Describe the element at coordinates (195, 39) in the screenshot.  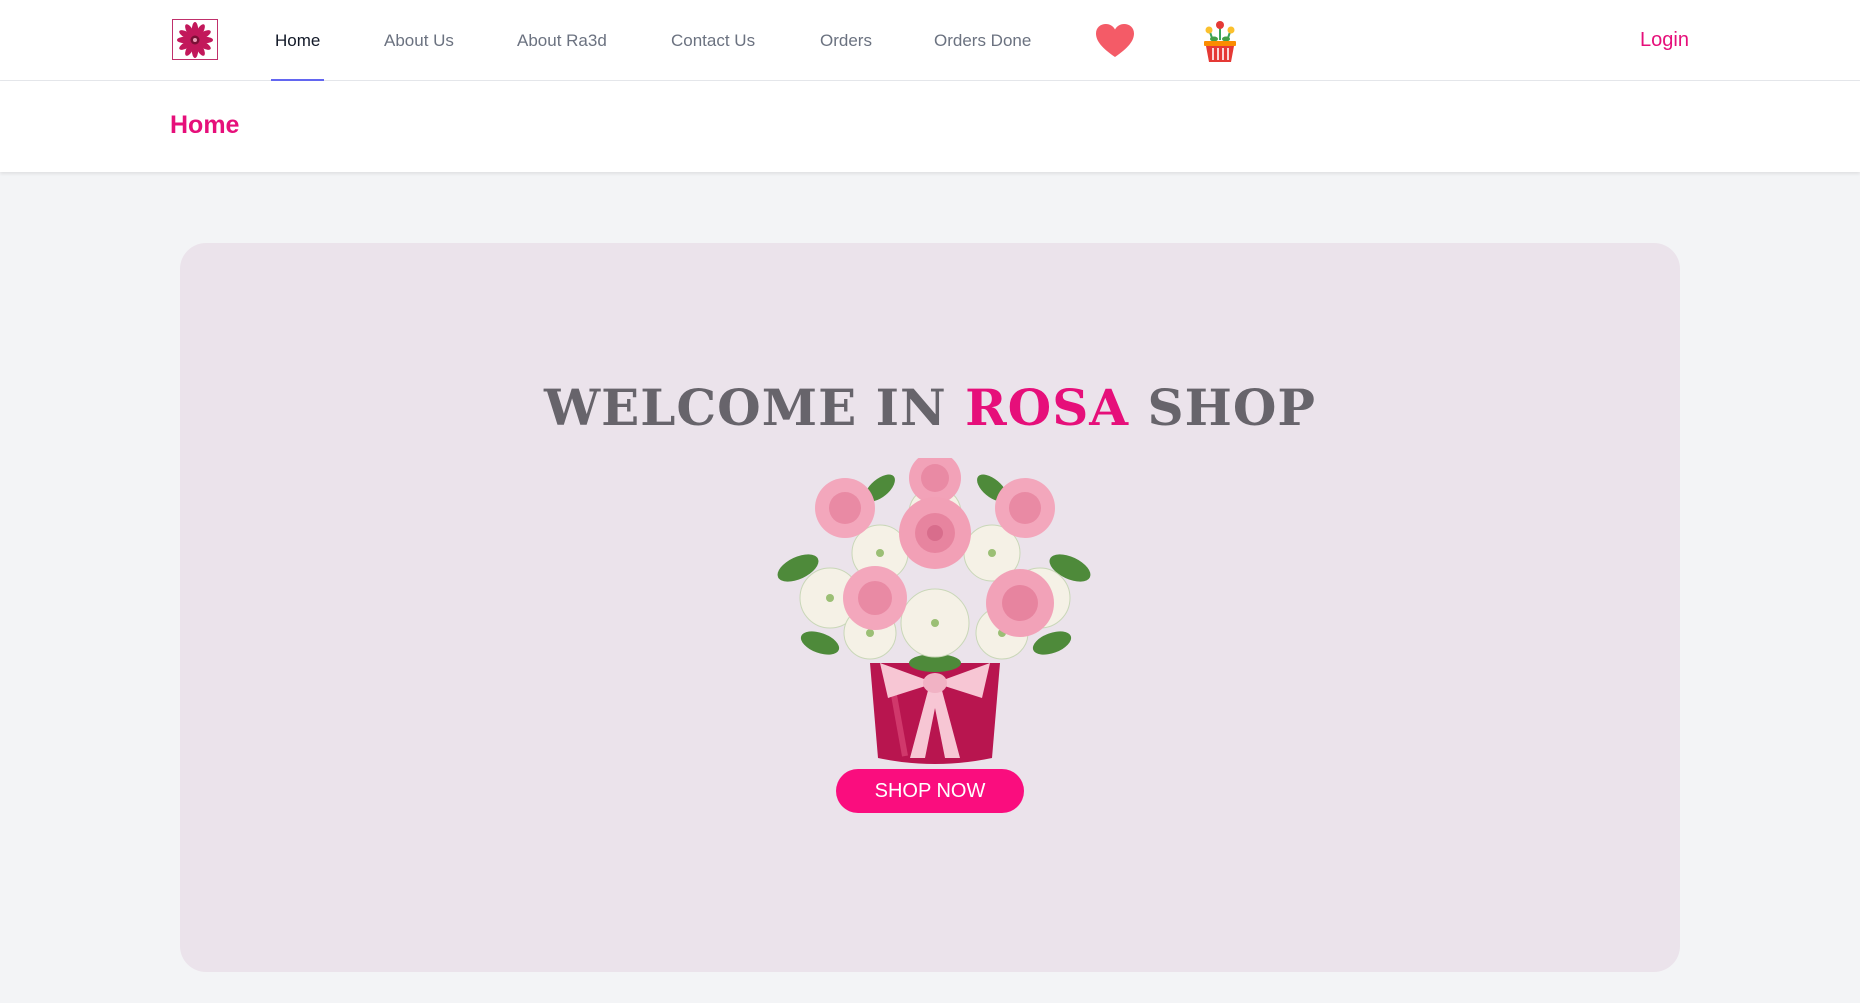
I see `flower-logo-icon` at that location.